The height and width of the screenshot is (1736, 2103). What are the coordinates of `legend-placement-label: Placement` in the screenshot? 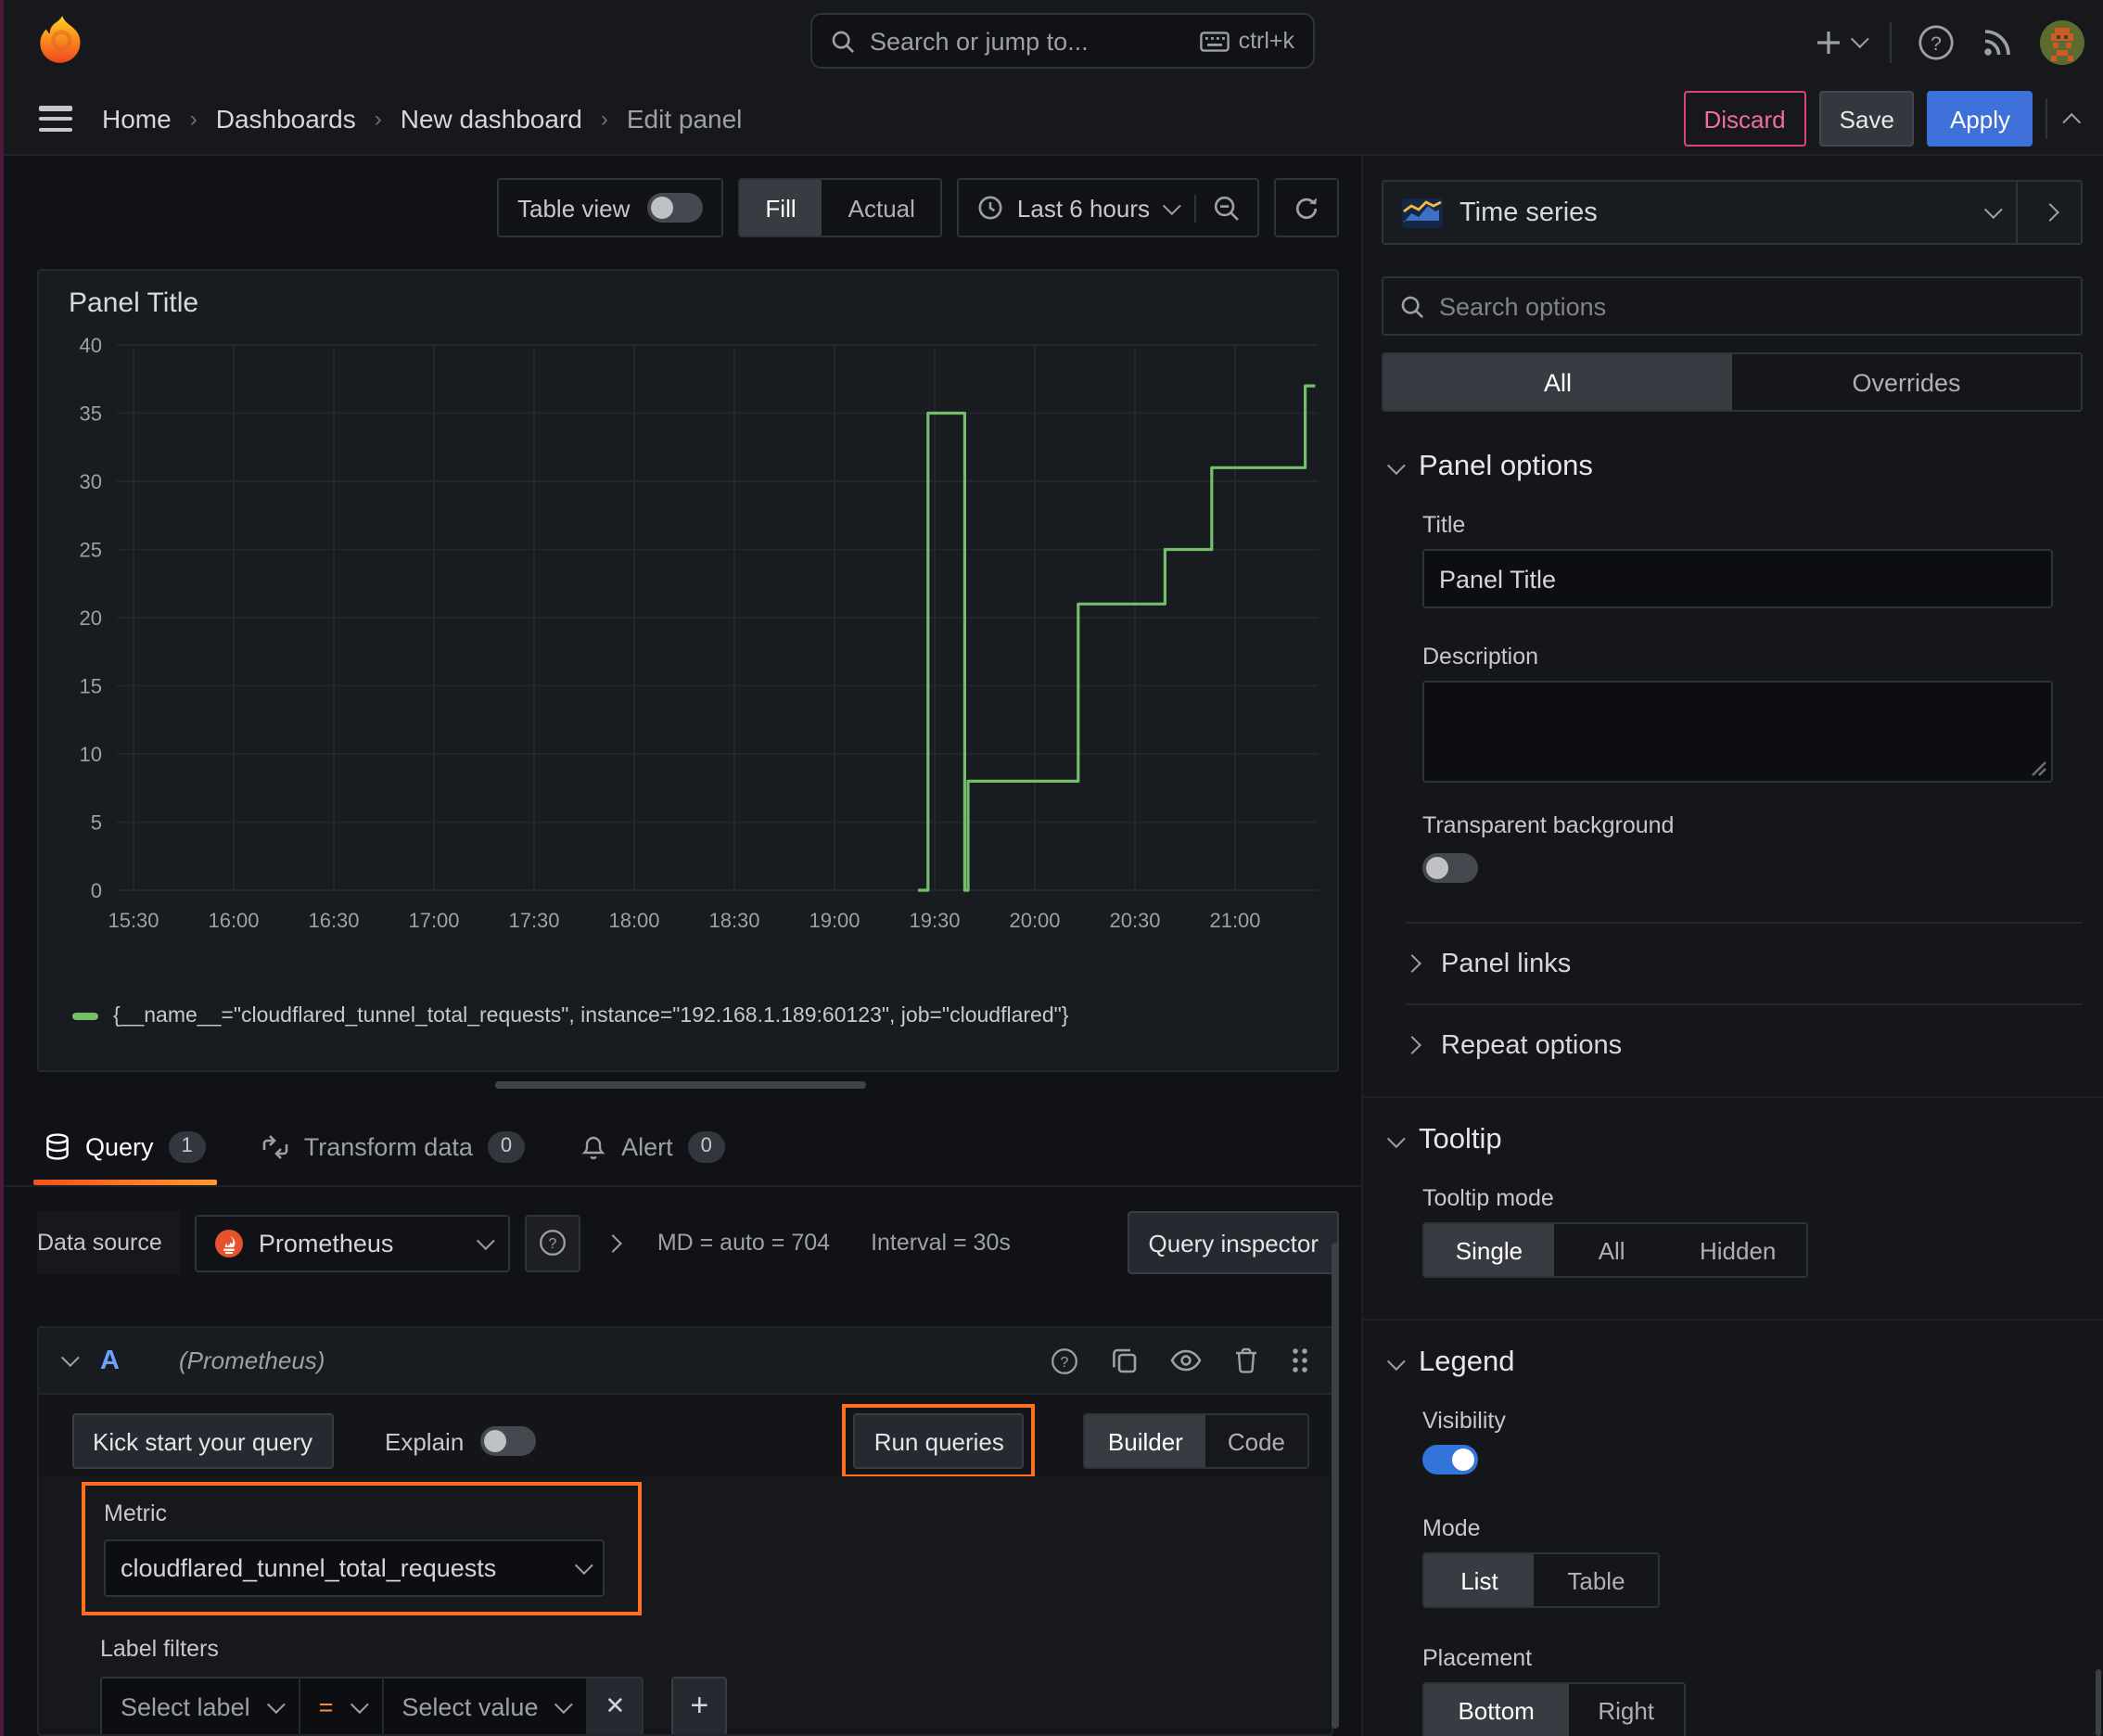 It's located at (1477, 1658).